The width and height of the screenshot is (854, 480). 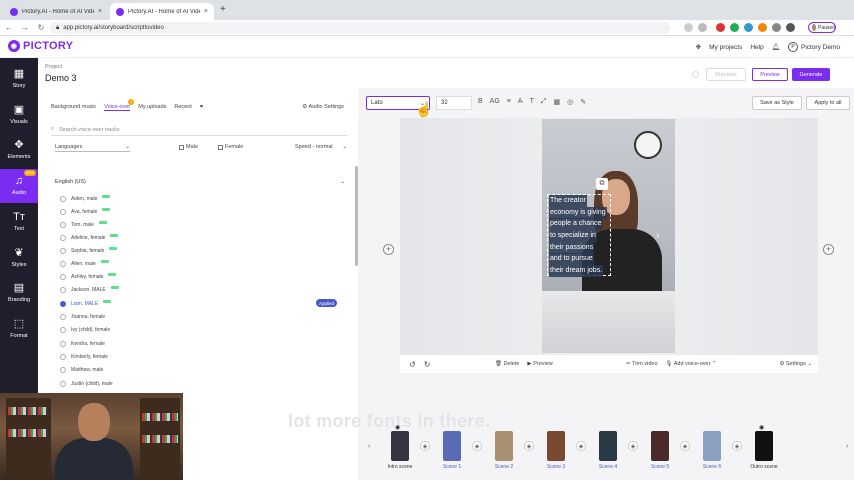 What do you see at coordinates (576, 224) in the screenshot?
I see `caption-line: people a chance` at bounding box center [576, 224].